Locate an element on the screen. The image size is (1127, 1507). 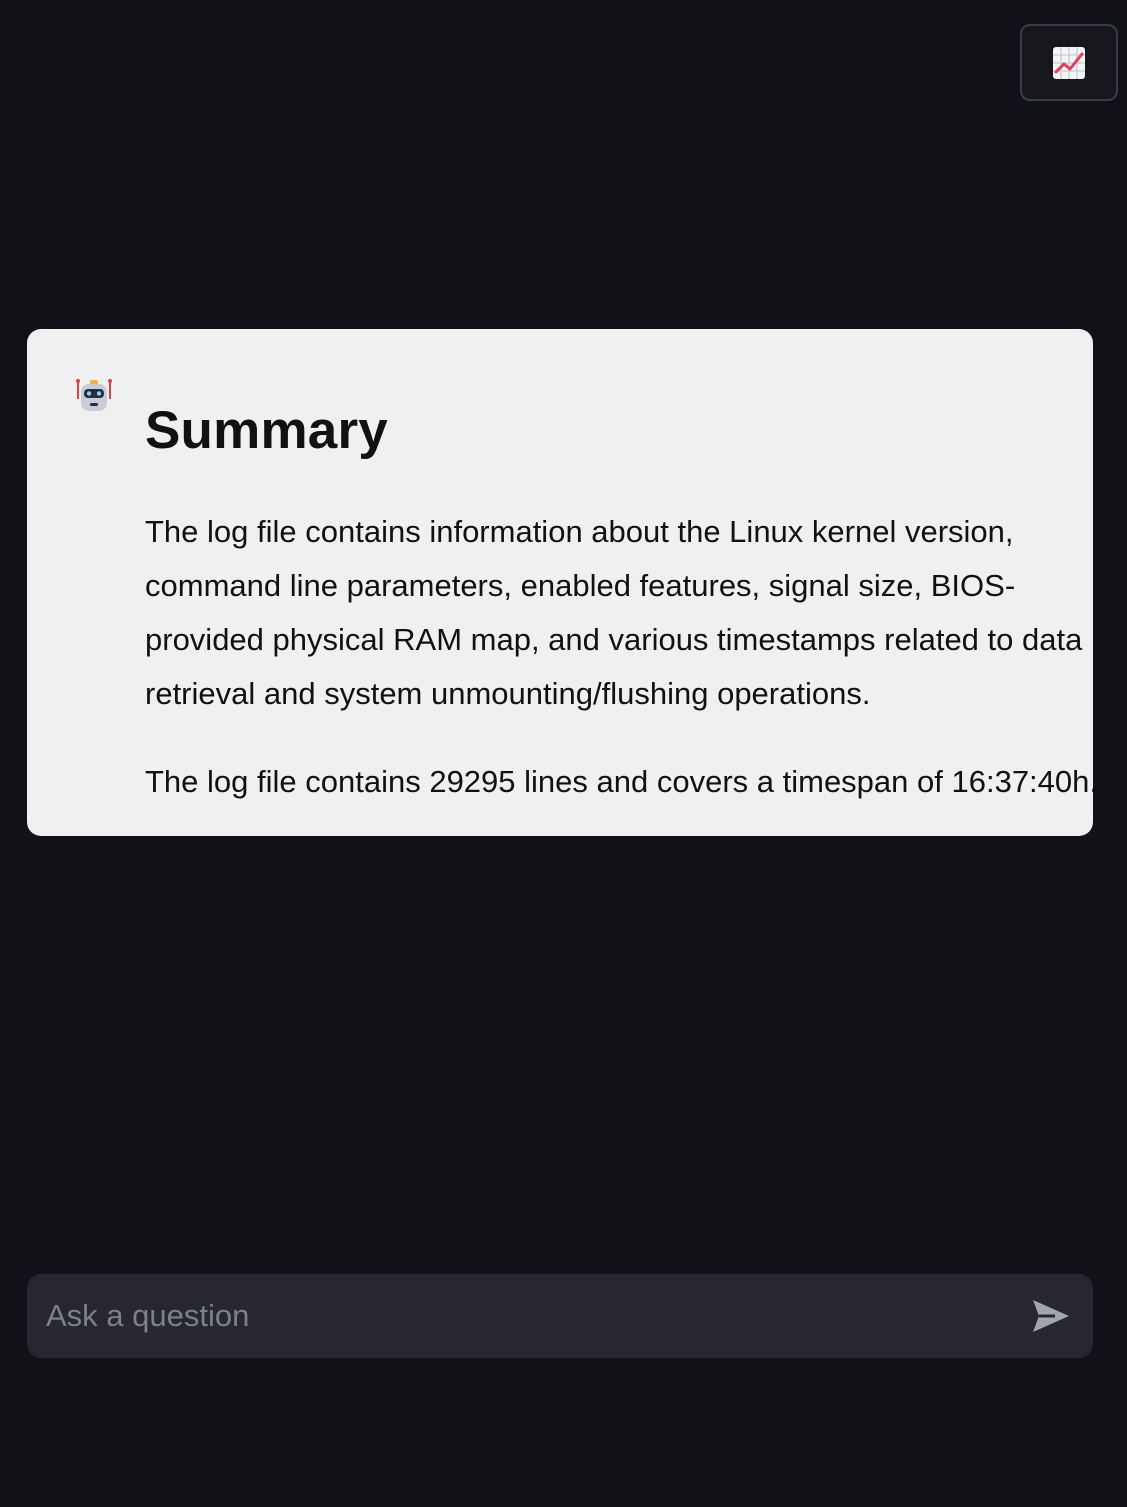
chat-input is located at coordinates (518, 1316).